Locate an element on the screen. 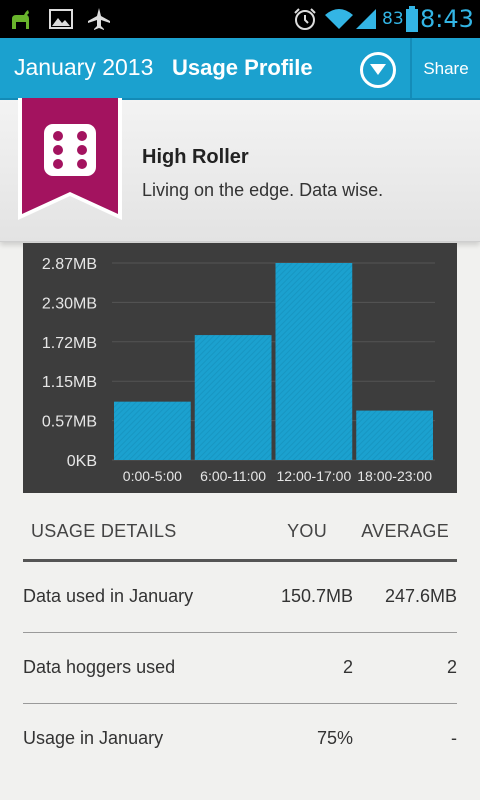 This screenshot has height=800, width=480. y-tick-label: 1.72MB is located at coordinates (69, 343).